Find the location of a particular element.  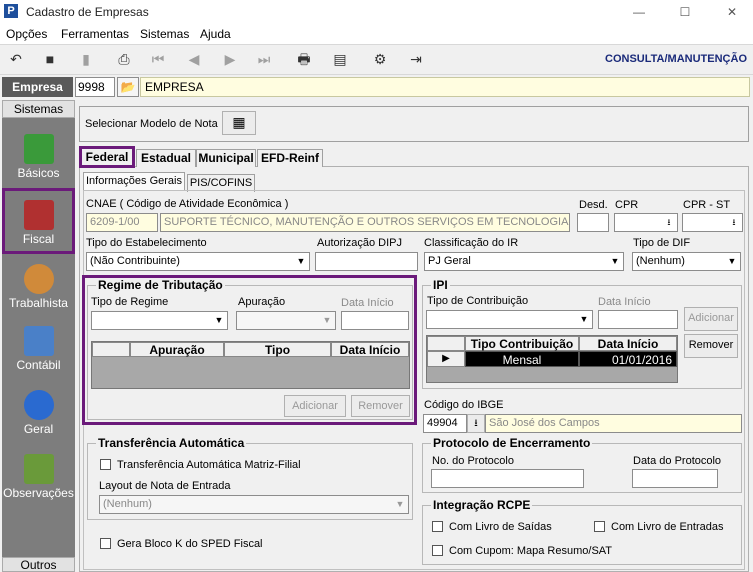

select-model-button: ▦ is located at coordinates (239, 123).